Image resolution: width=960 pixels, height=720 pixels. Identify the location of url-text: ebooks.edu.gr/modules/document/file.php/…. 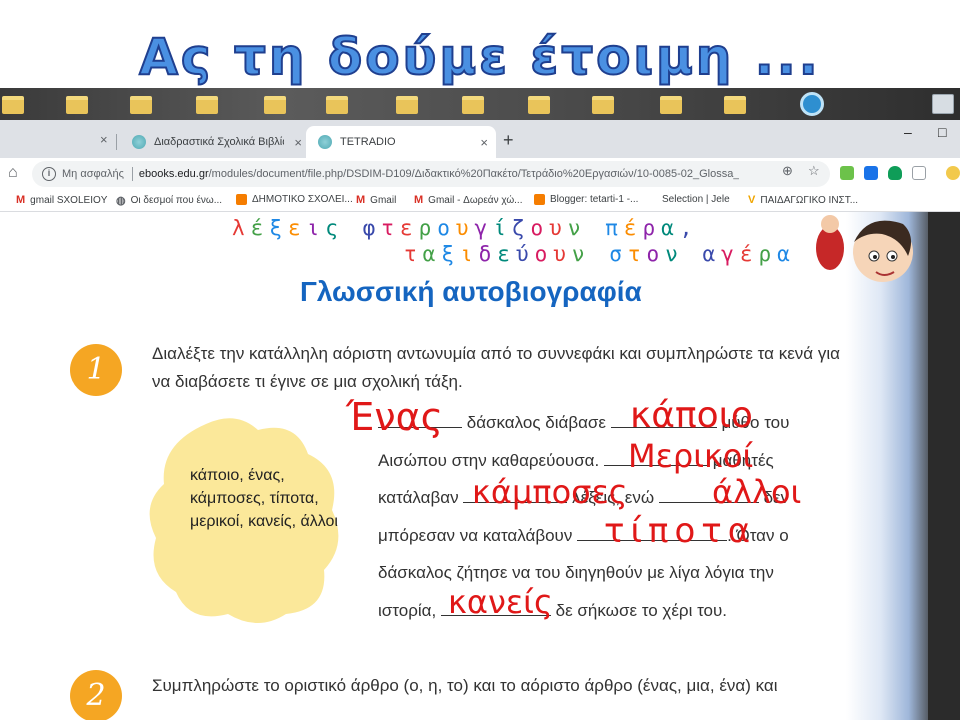
(439, 174).